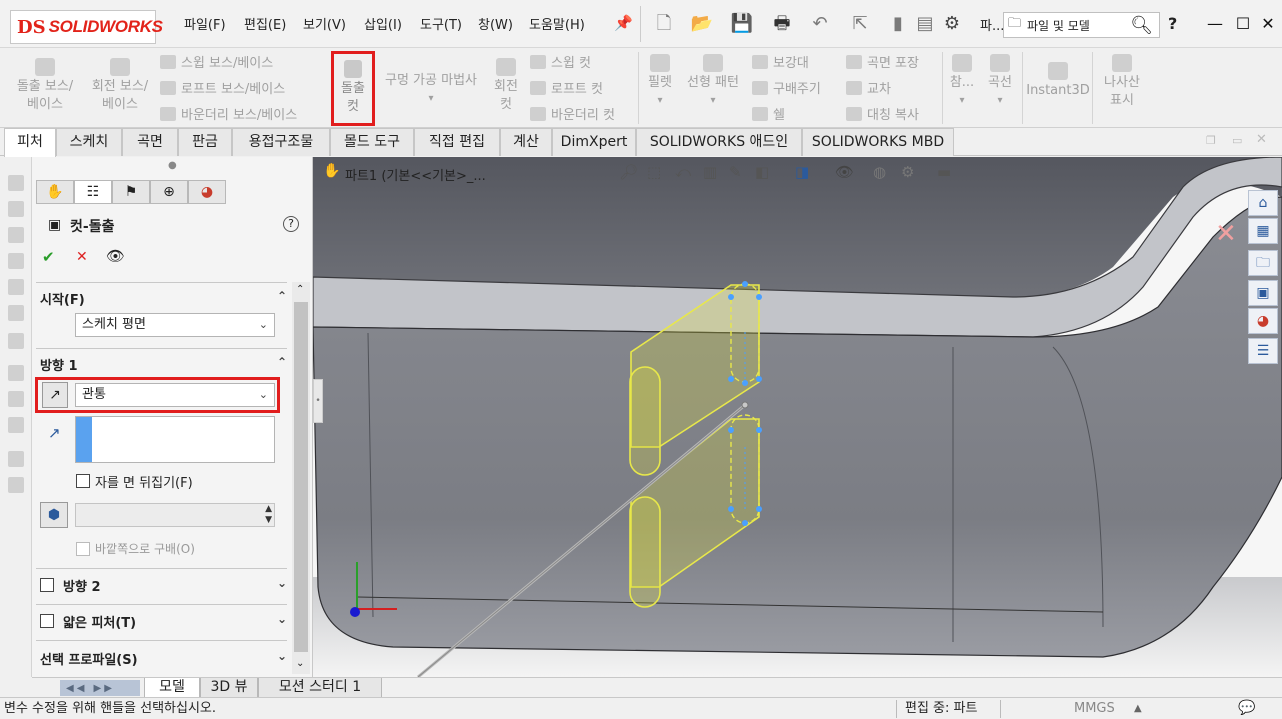  I want to click on apply-scene-icon: ⚙, so click(907, 172).